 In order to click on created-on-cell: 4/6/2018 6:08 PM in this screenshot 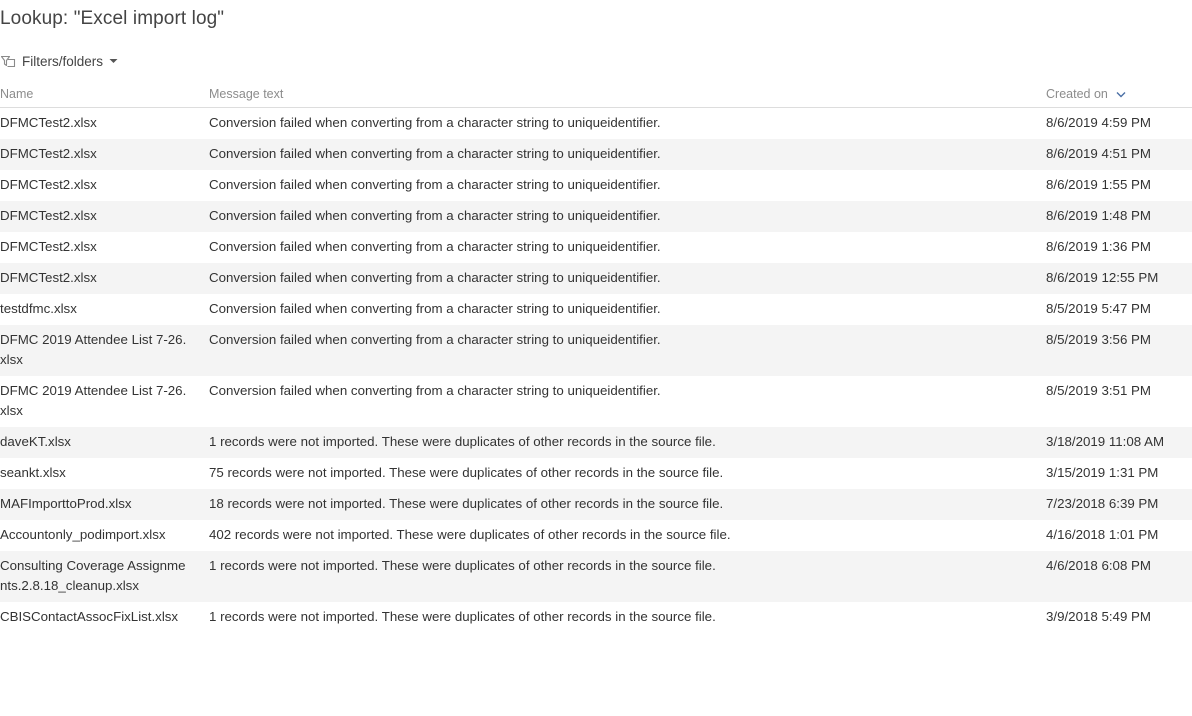, I will do `click(1098, 565)`.